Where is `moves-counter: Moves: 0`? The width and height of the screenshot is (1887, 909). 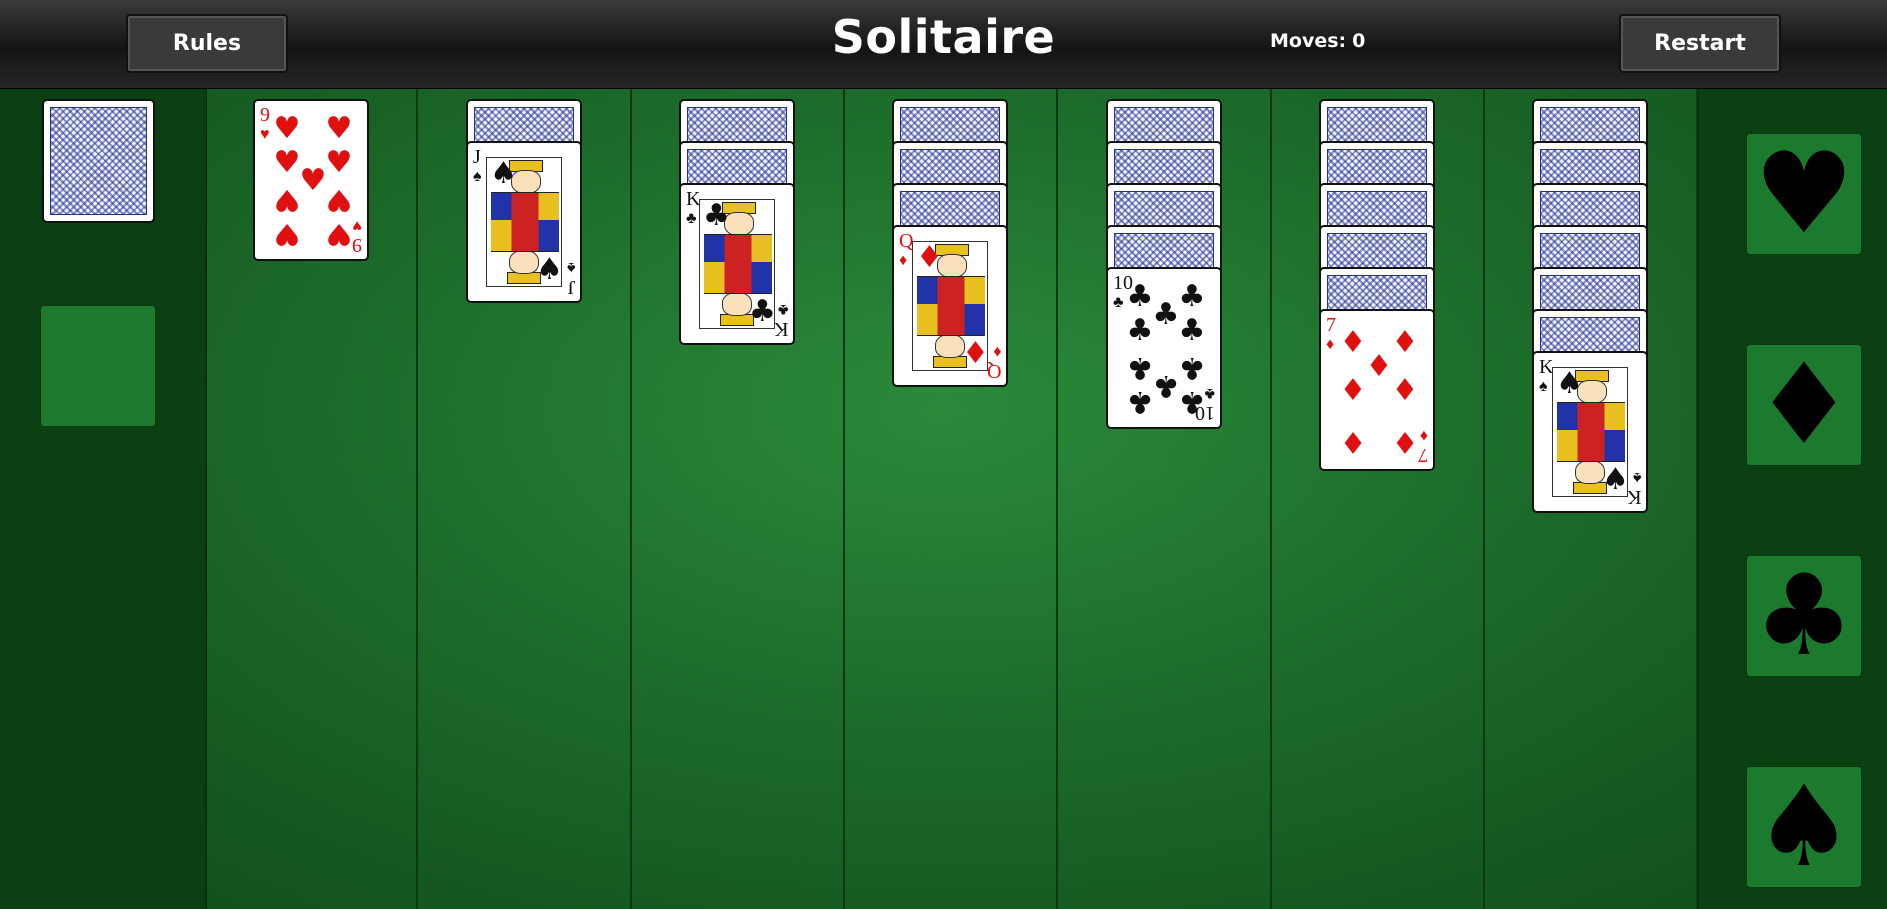
moves-counter: Moves: 0 is located at coordinates (1320, 41).